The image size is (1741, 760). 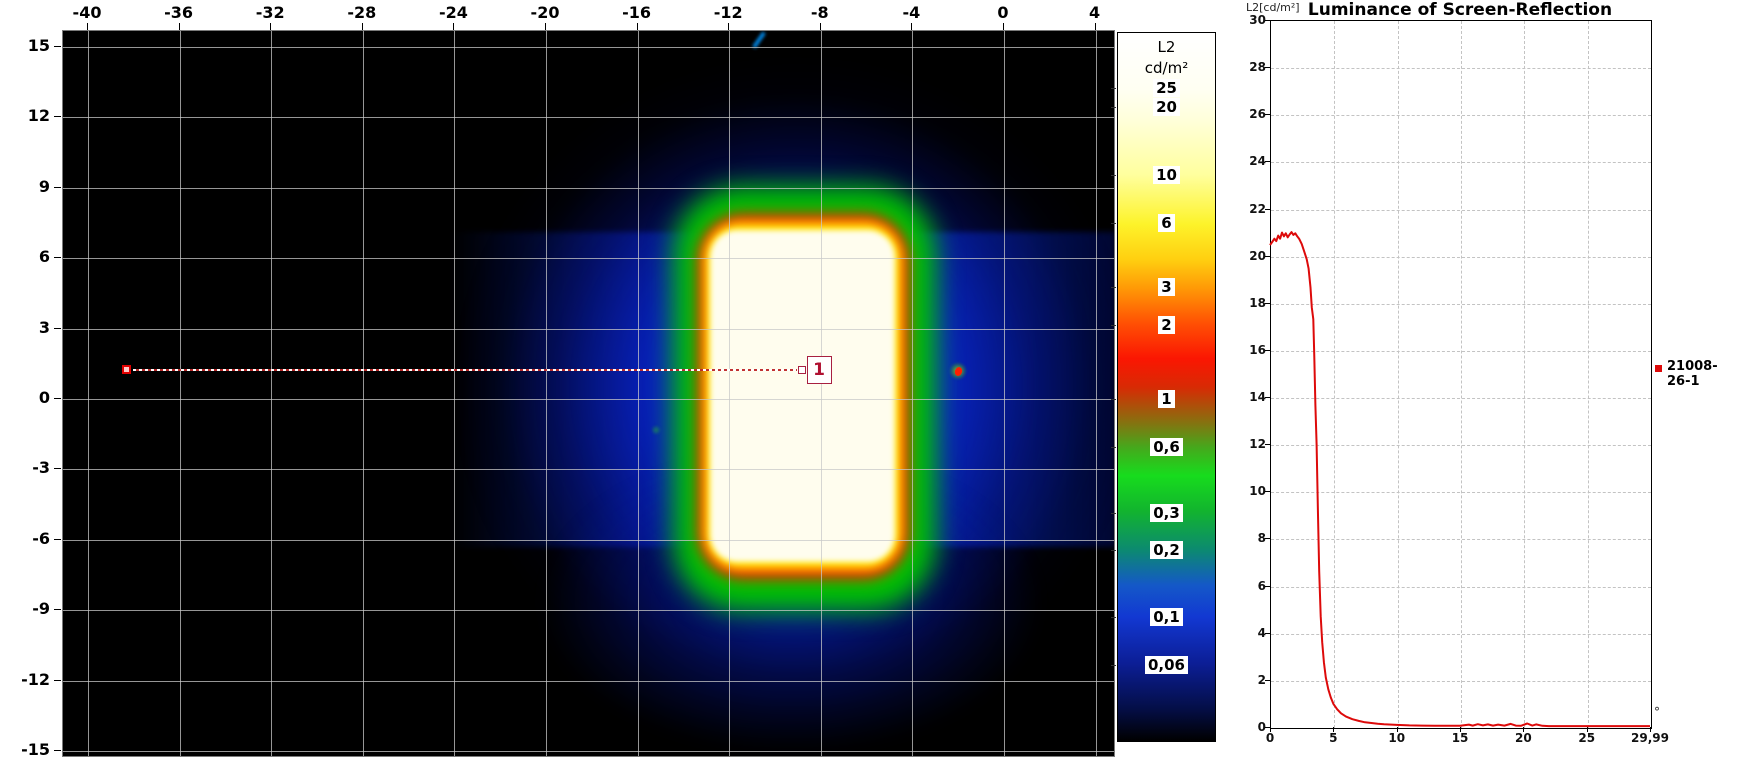 What do you see at coordinates (1397, 738) in the screenshot?
I see `chart-x-tick-label: 10` at bounding box center [1397, 738].